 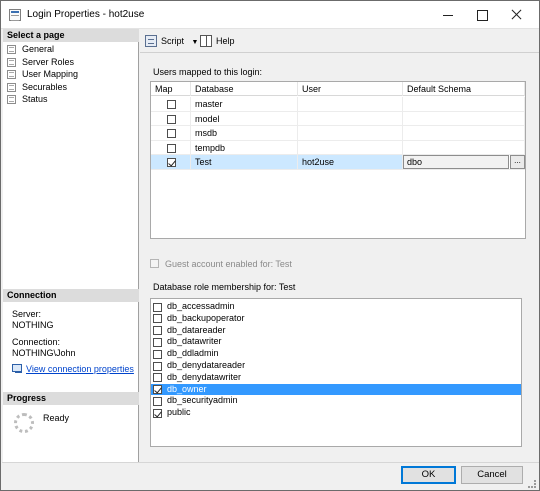 What do you see at coordinates (56, 418) in the screenshot?
I see `progress-status: Ready` at bounding box center [56, 418].